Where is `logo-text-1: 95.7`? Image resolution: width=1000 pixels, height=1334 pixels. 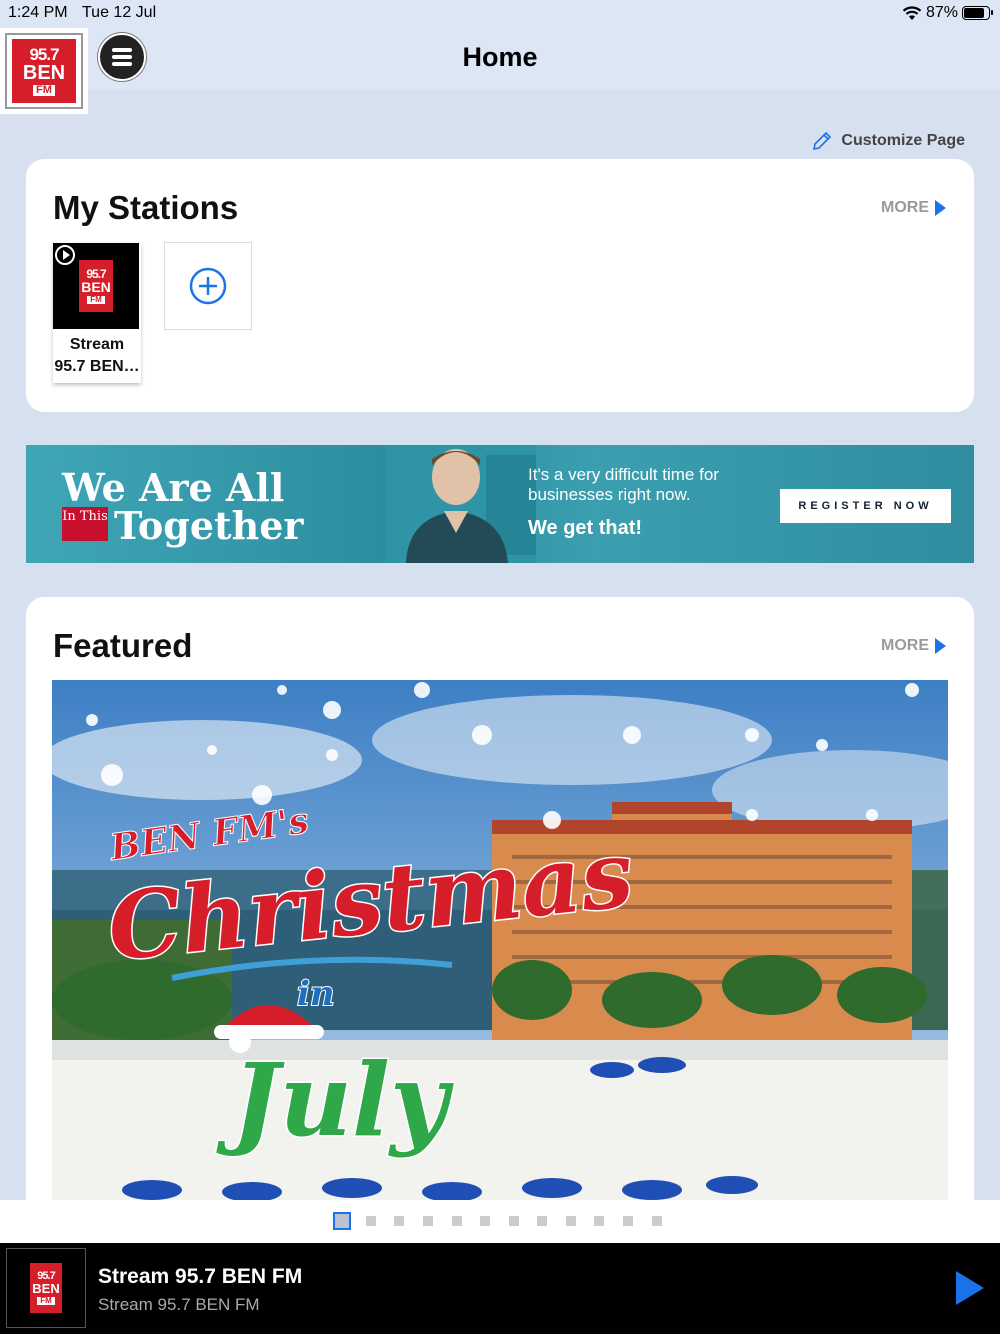
logo-text-1: 95.7 is located at coordinates (44, 54).